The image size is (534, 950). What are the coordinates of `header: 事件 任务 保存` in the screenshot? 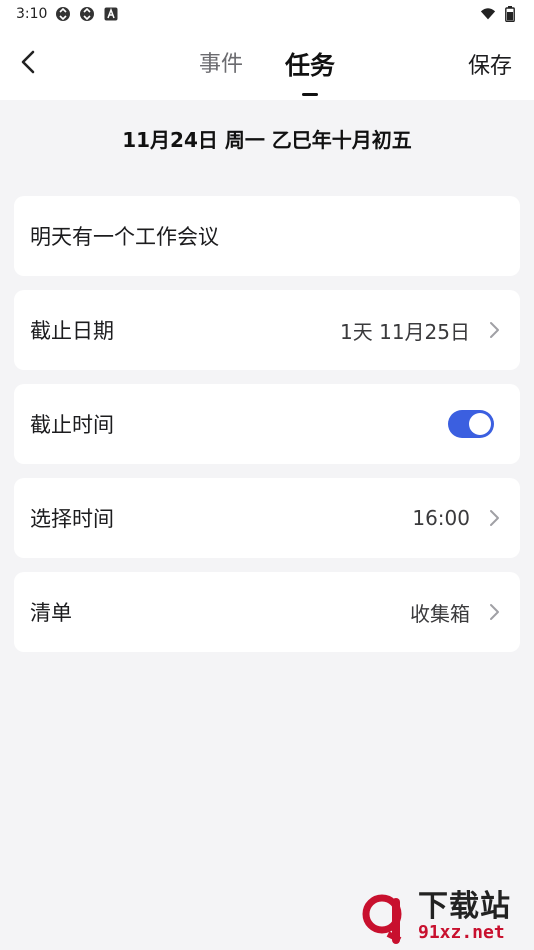 It's located at (267, 64).